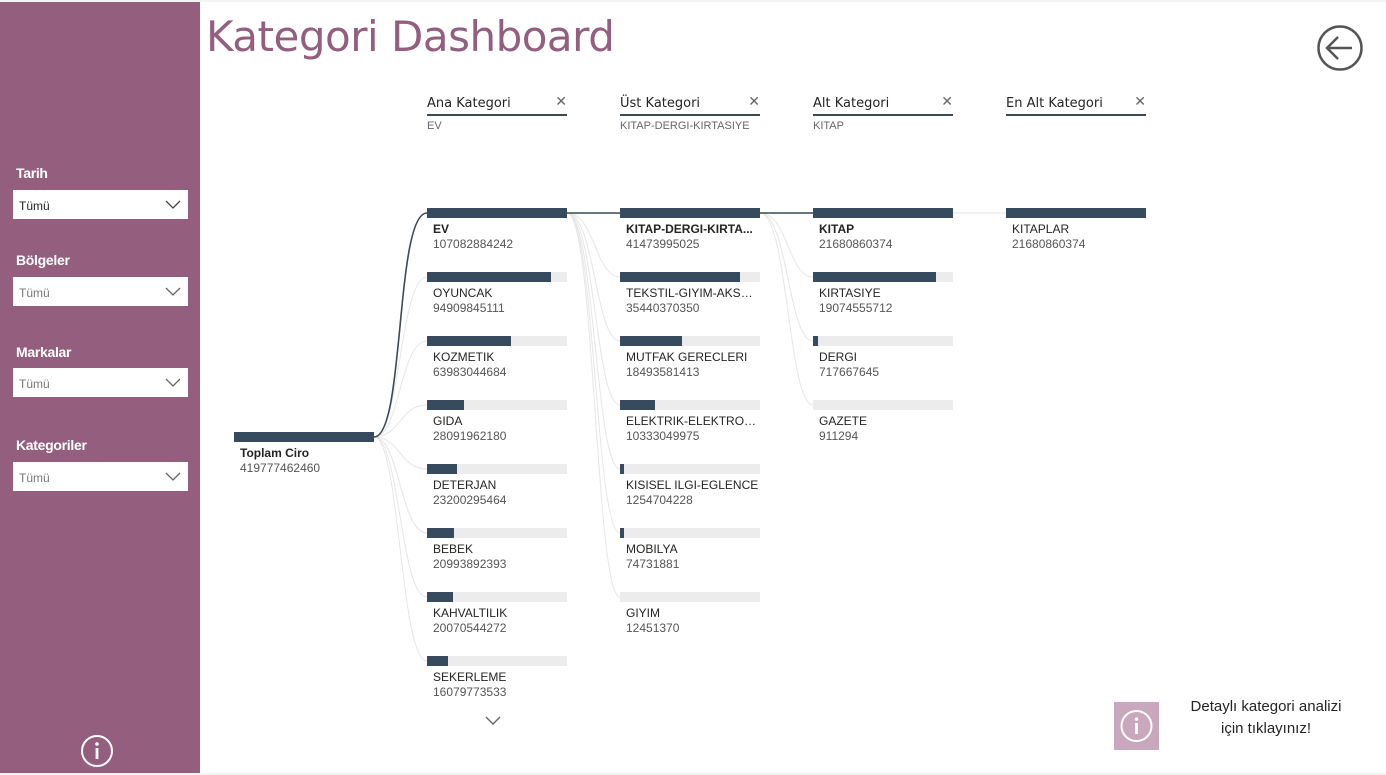  Describe the element at coordinates (470, 677) in the screenshot. I see `node-label: SEKERLEME` at that location.